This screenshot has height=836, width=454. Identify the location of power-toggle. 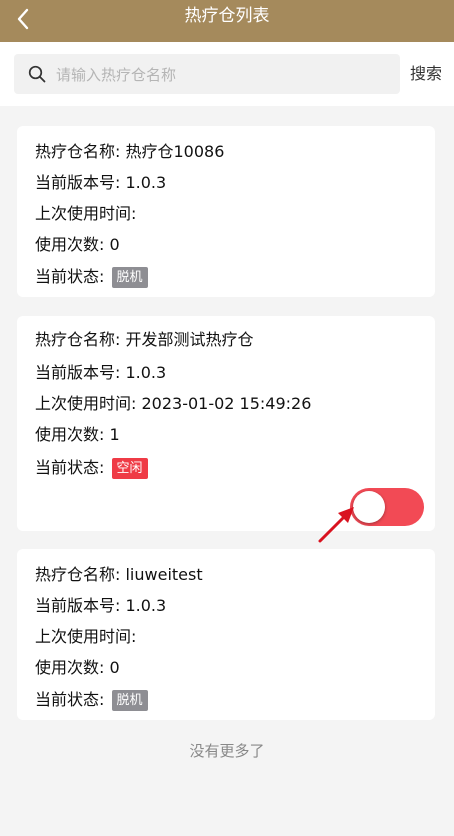
(387, 507).